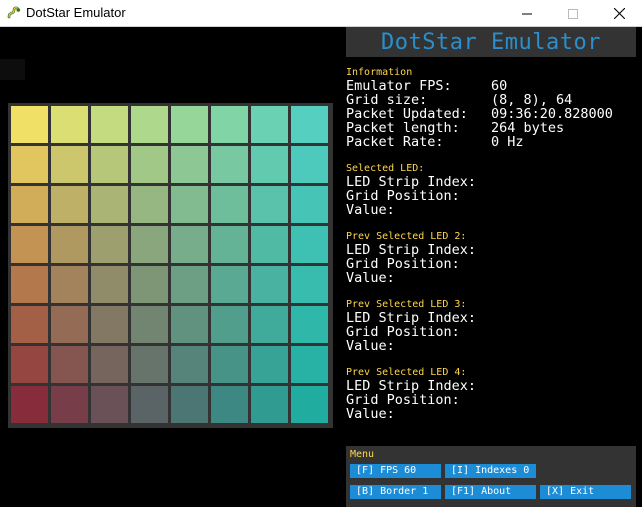 This screenshot has height=507, width=642. What do you see at coordinates (527, 13) in the screenshot?
I see `minimize-button` at bounding box center [527, 13].